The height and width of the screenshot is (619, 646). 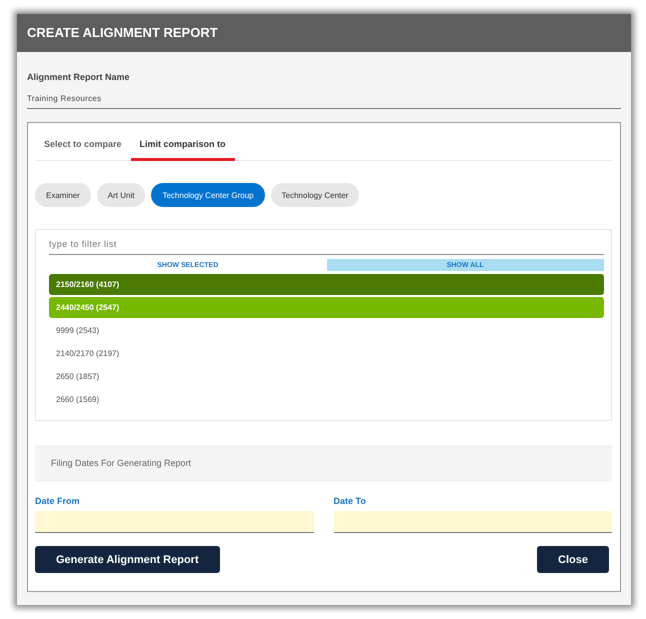 What do you see at coordinates (324, 95) in the screenshot?
I see `report-name-field: Training Resources` at bounding box center [324, 95].